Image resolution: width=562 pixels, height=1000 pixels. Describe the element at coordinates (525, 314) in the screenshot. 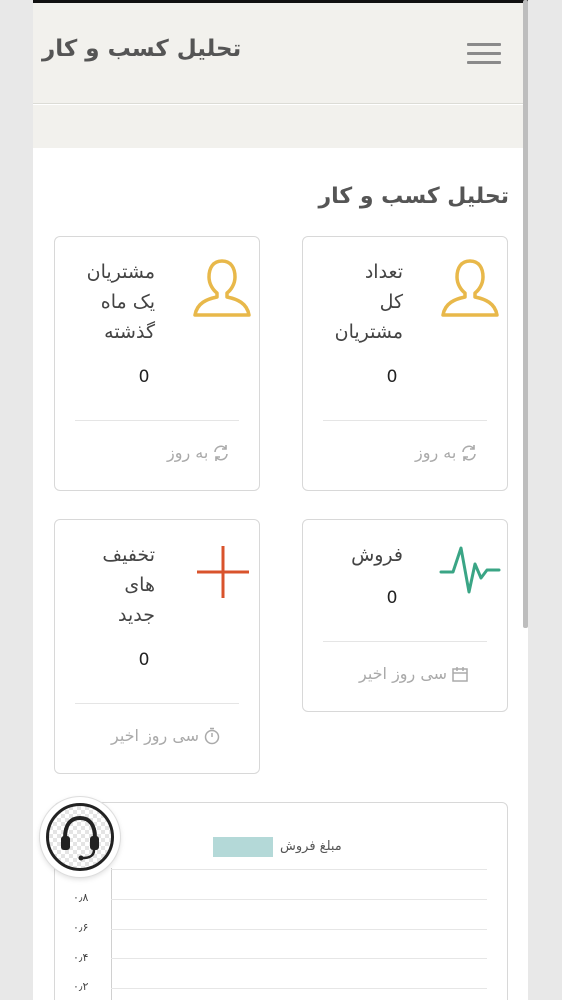

I see `scrollbar` at that location.